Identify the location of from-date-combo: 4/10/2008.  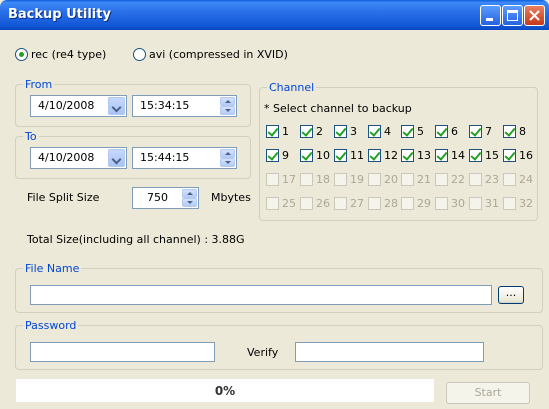
(78, 106).